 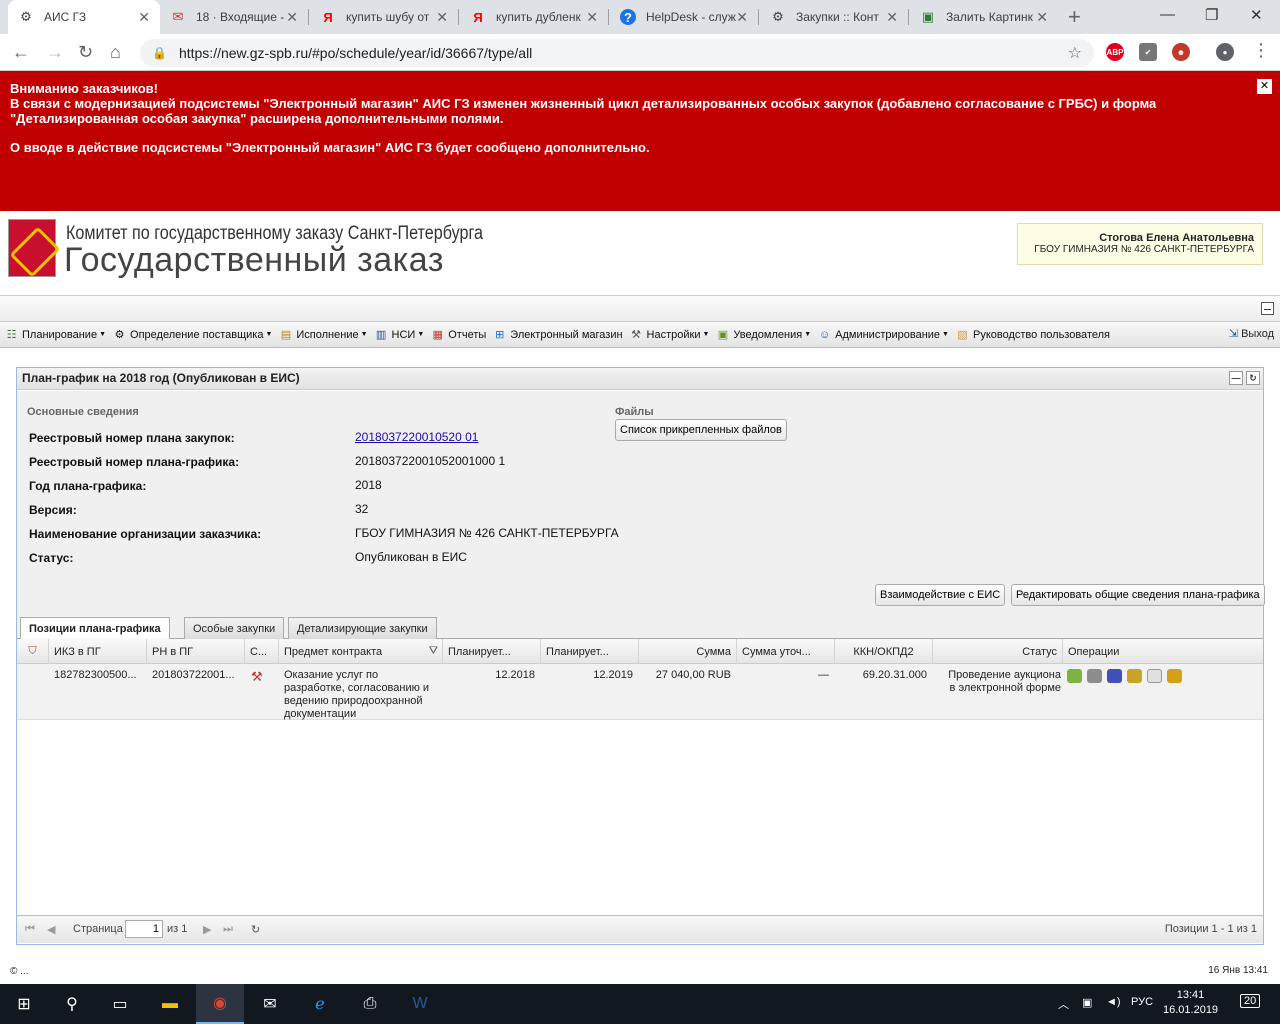 What do you see at coordinates (1063, 1004) in the screenshot?
I see `tray-expand-icon: ︿` at bounding box center [1063, 1004].